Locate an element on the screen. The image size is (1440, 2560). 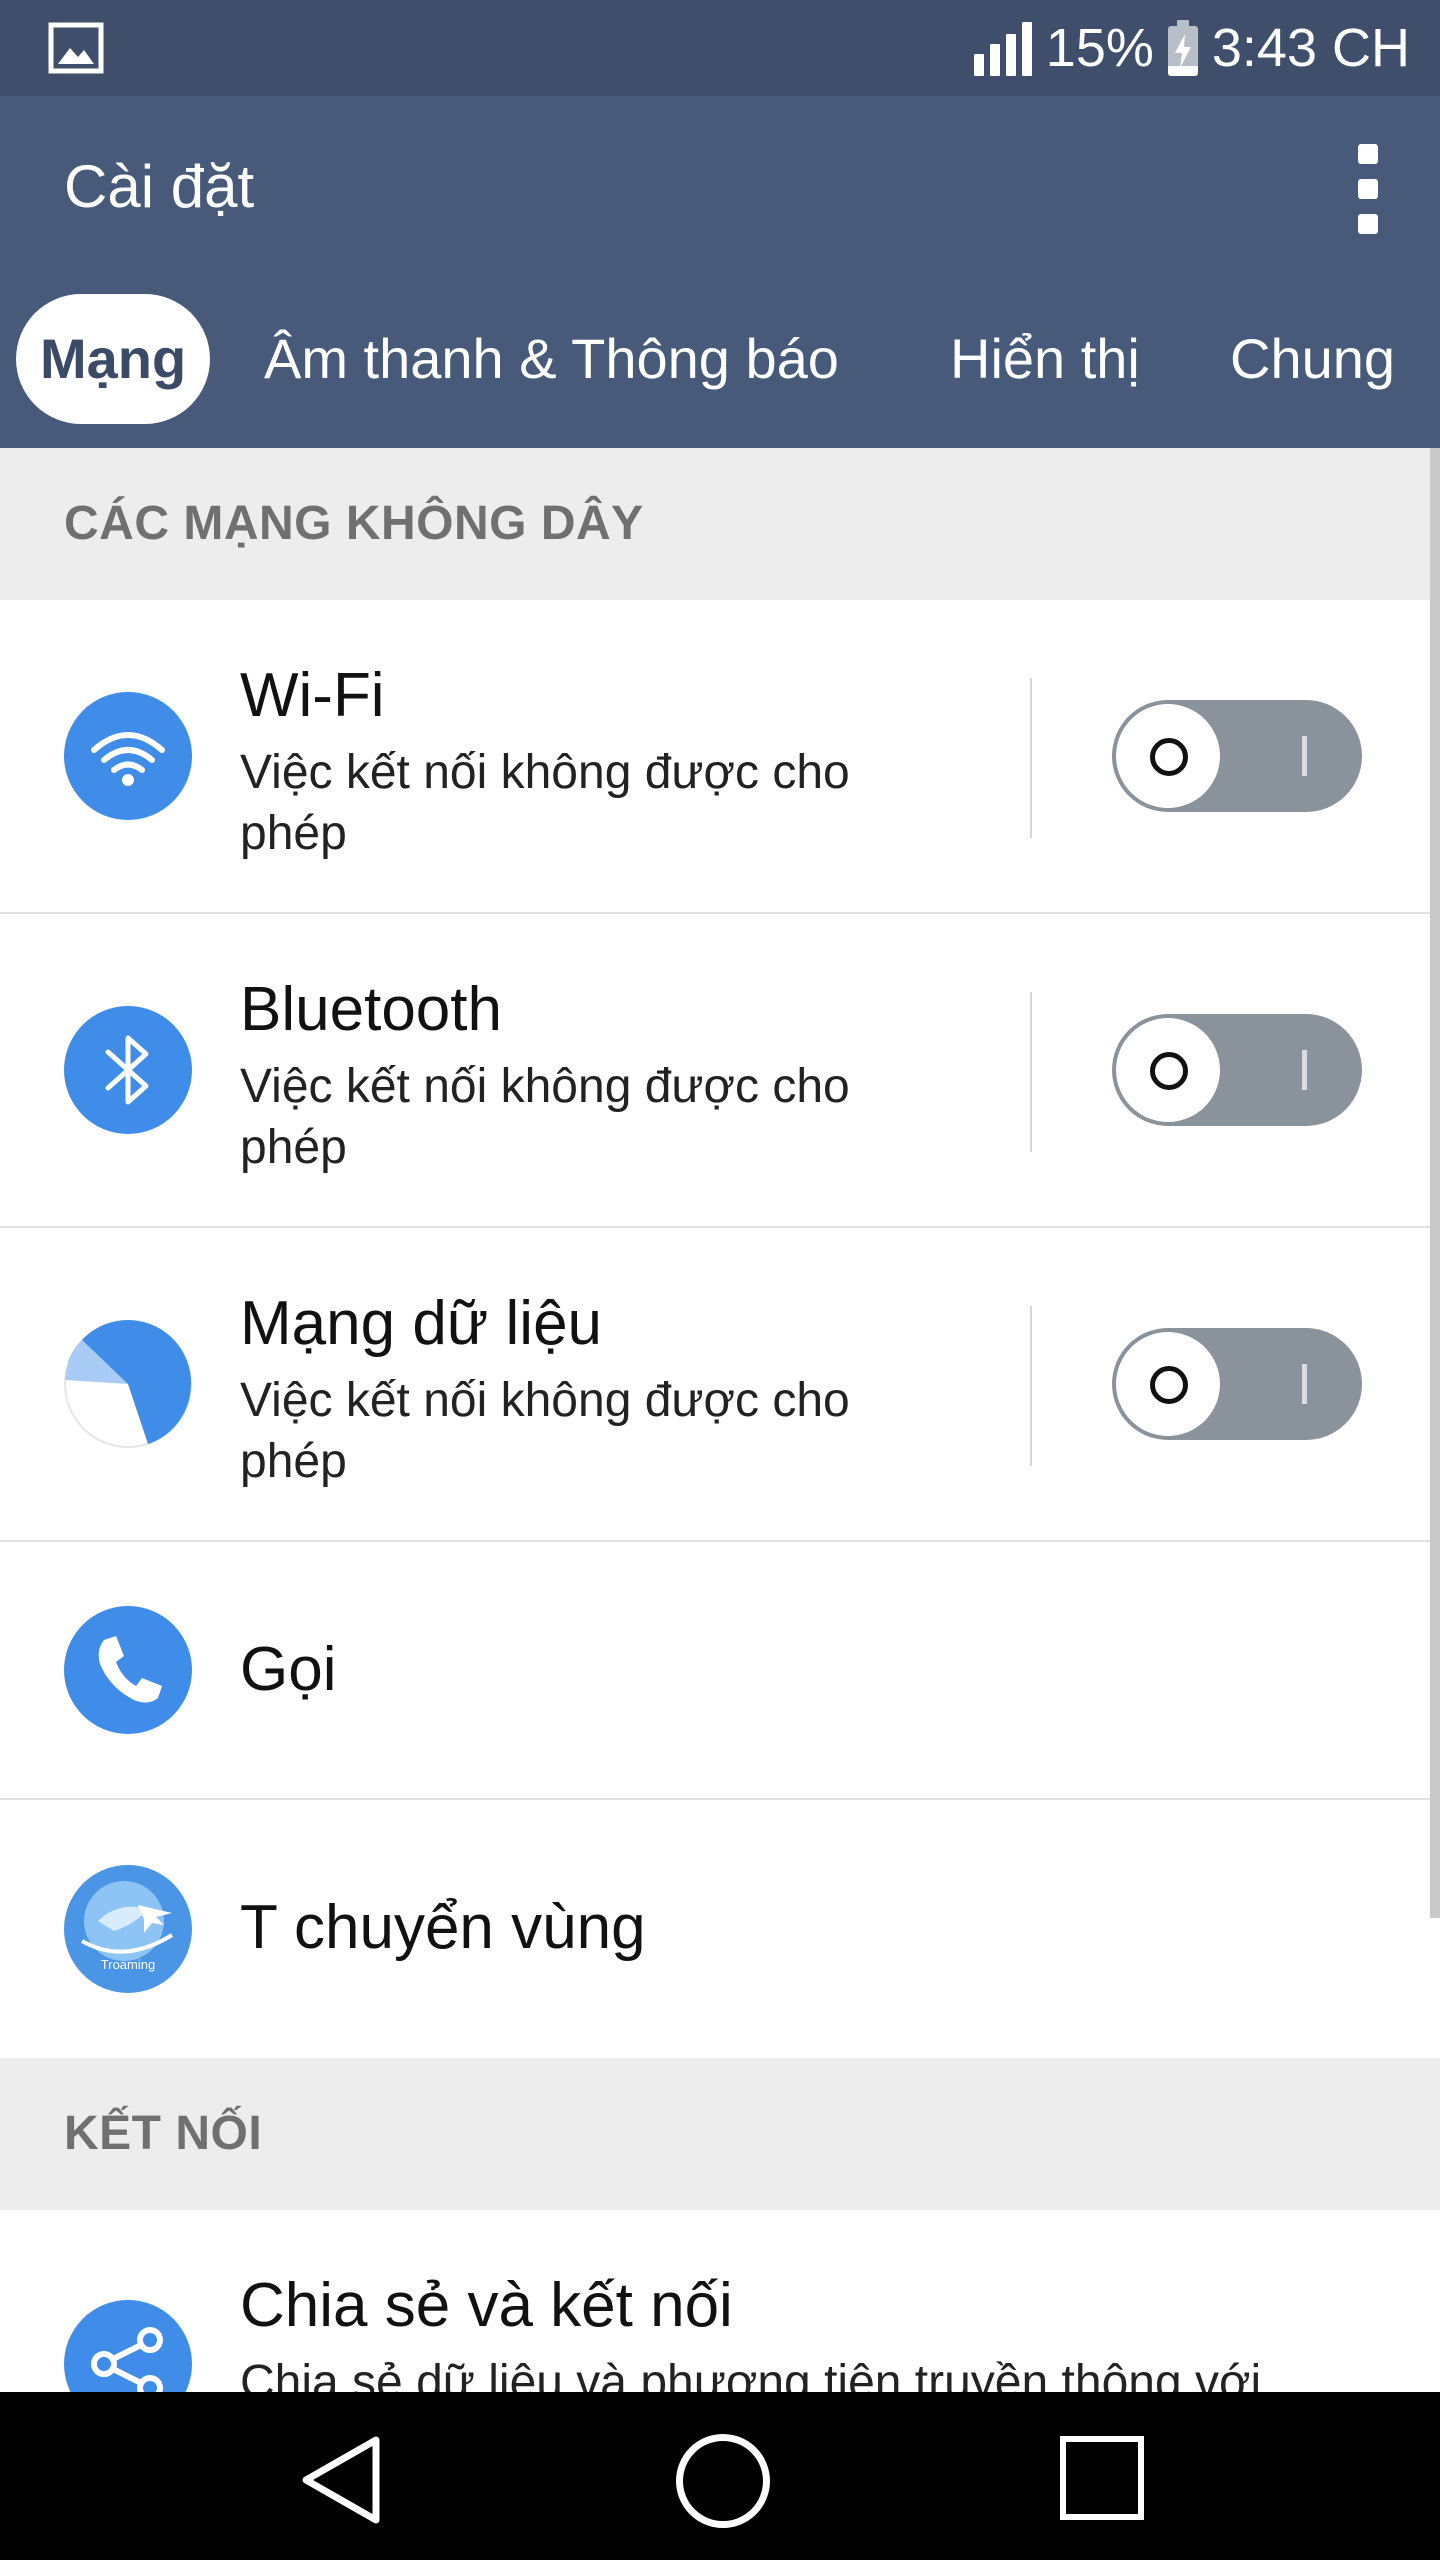
back-icon is located at coordinates (341, 2480).